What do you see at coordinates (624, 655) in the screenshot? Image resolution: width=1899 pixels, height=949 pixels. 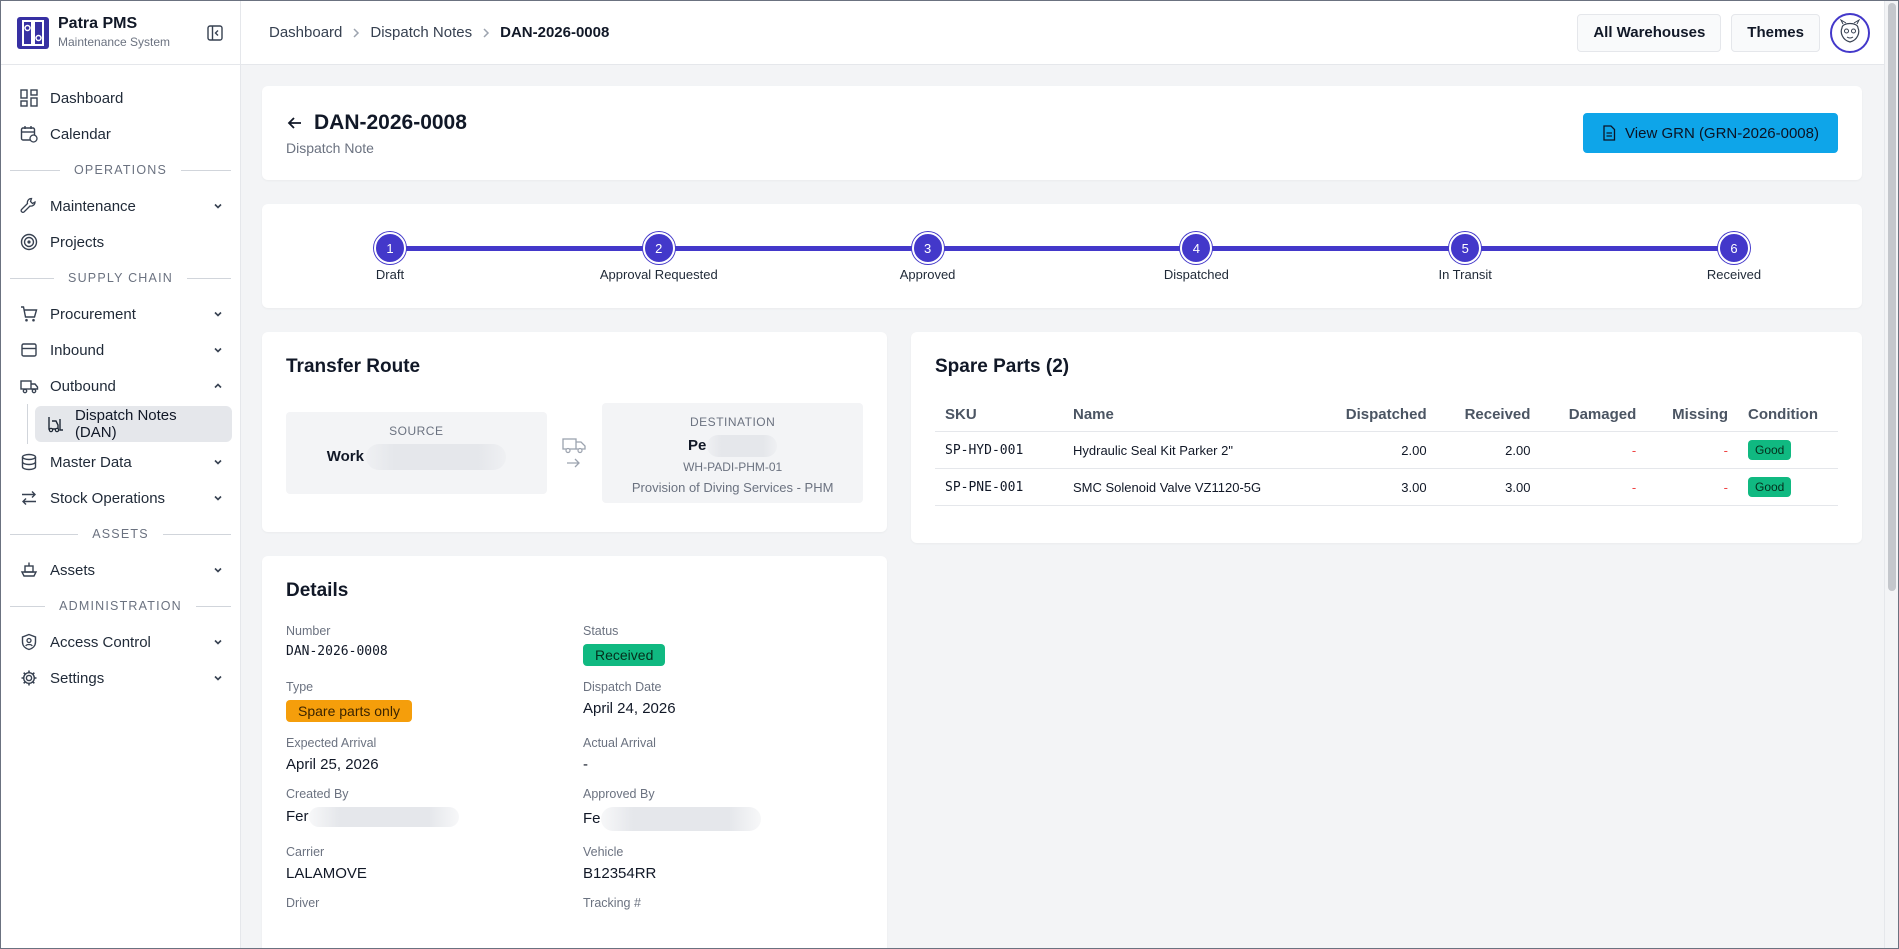 I see `status-badge: Received` at bounding box center [624, 655].